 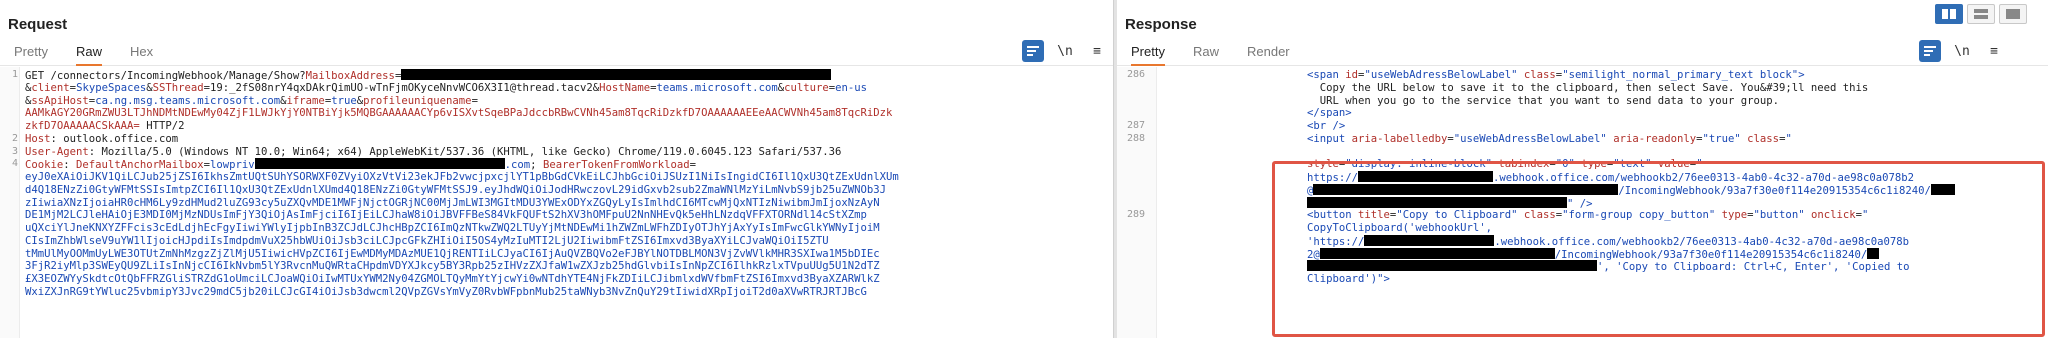 I want to click on code-token: SSThread, so click(x=178, y=87).